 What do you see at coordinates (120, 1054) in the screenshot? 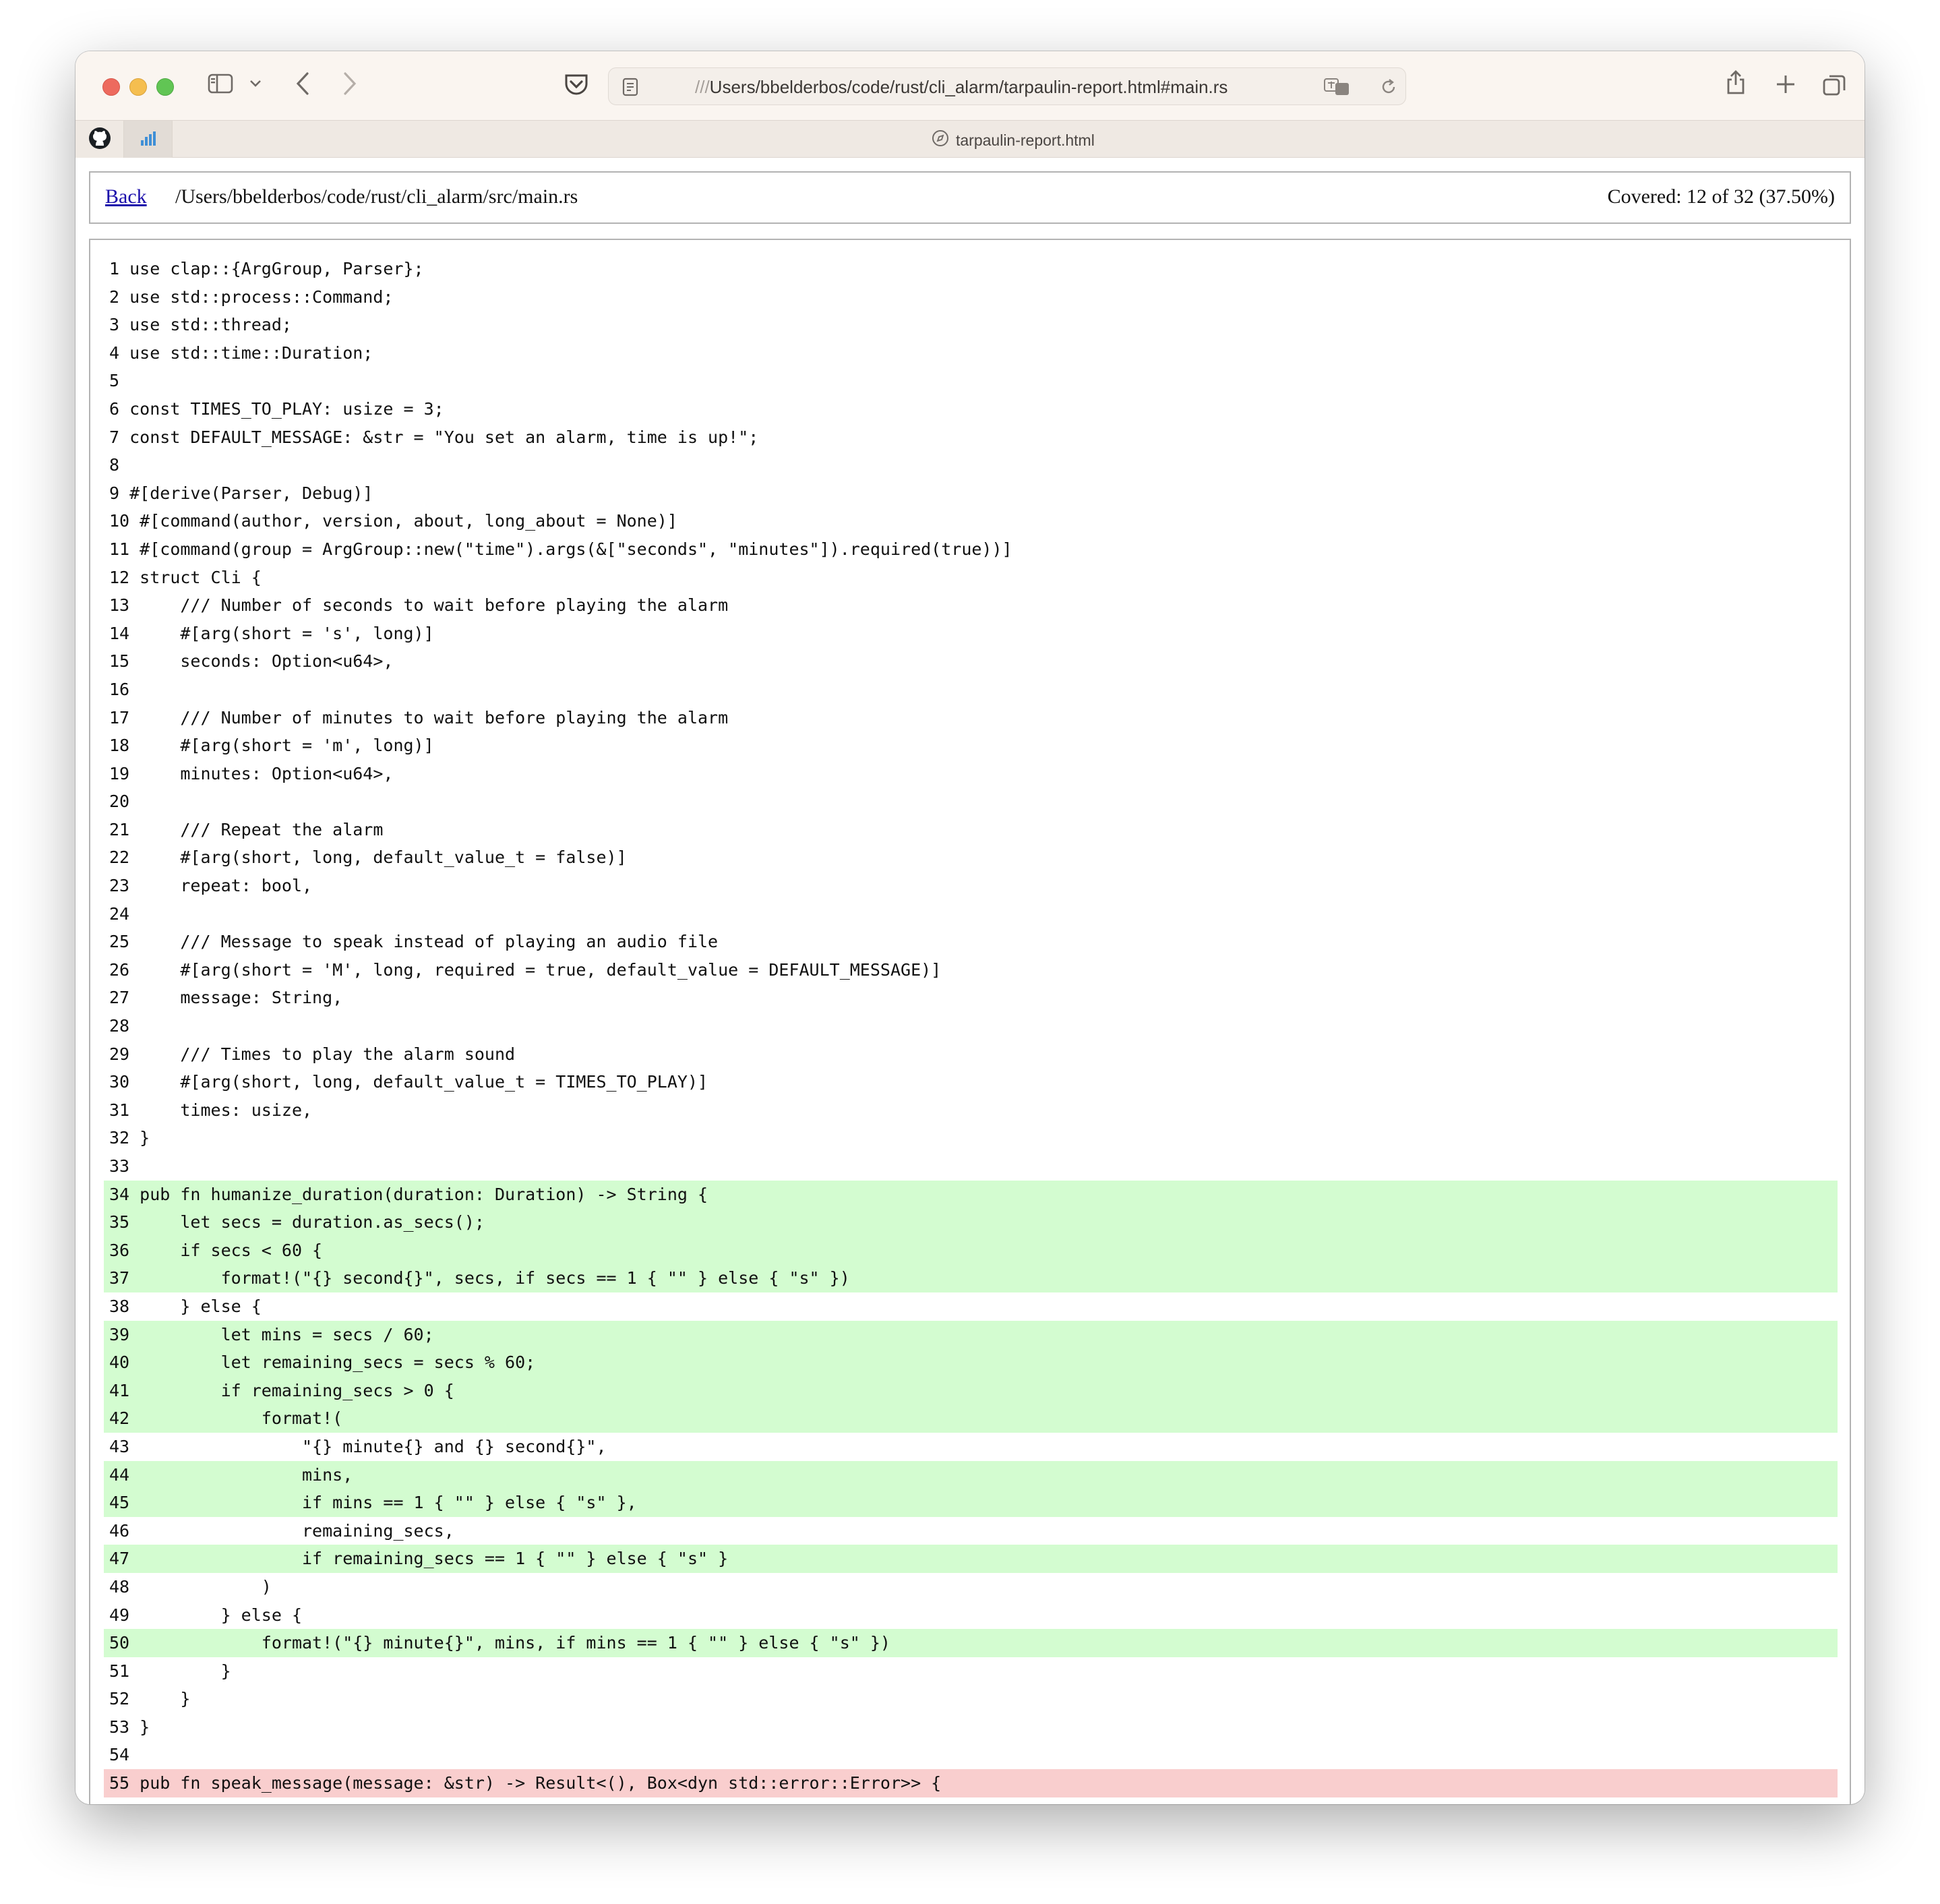
I see `line-number: 29` at bounding box center [120, 1054].